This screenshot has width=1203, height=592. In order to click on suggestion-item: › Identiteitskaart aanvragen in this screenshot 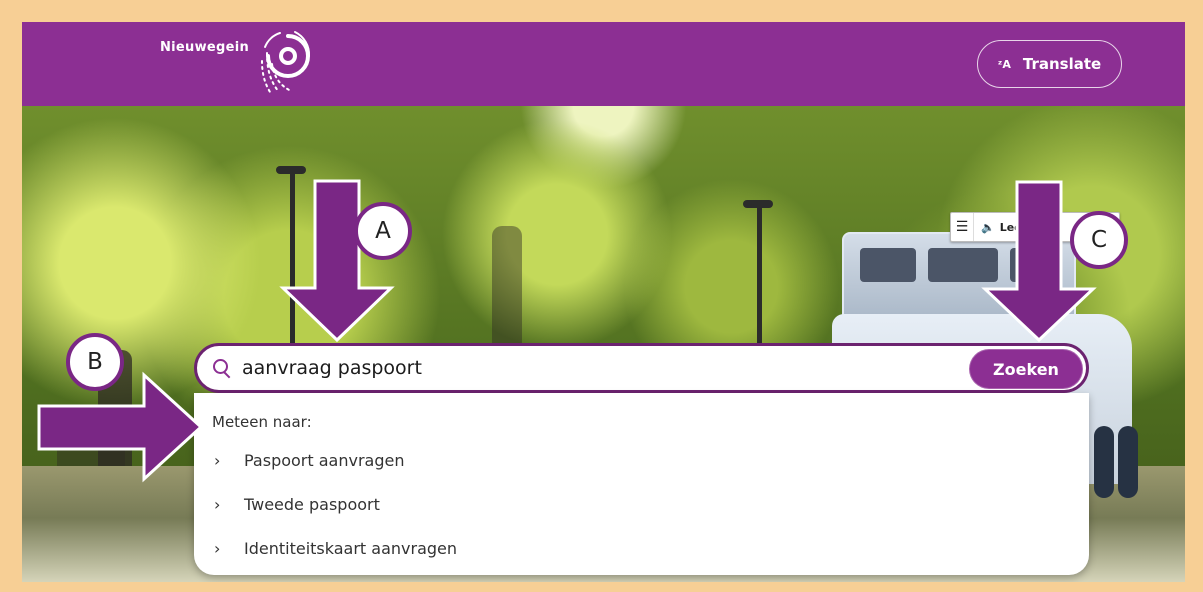, I will do `click(514, 548)`.